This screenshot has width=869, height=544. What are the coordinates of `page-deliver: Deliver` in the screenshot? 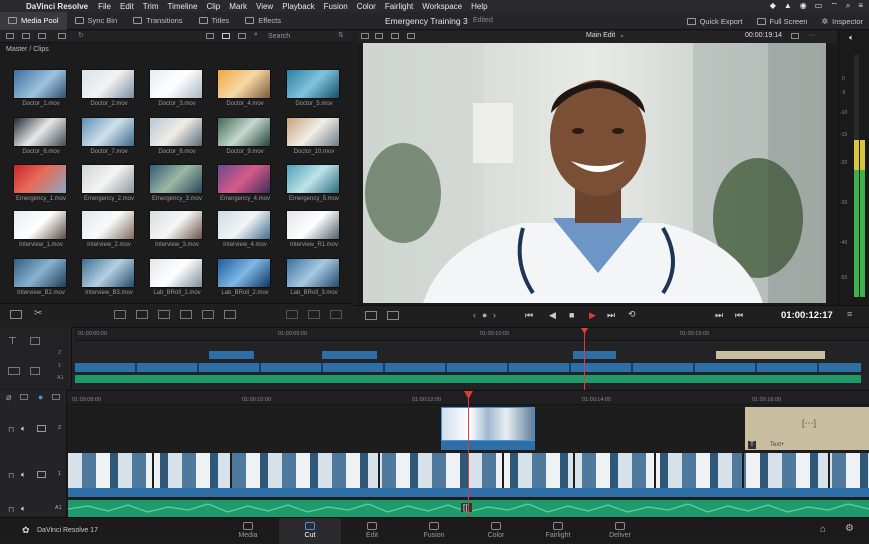 It's located at (620, 531).